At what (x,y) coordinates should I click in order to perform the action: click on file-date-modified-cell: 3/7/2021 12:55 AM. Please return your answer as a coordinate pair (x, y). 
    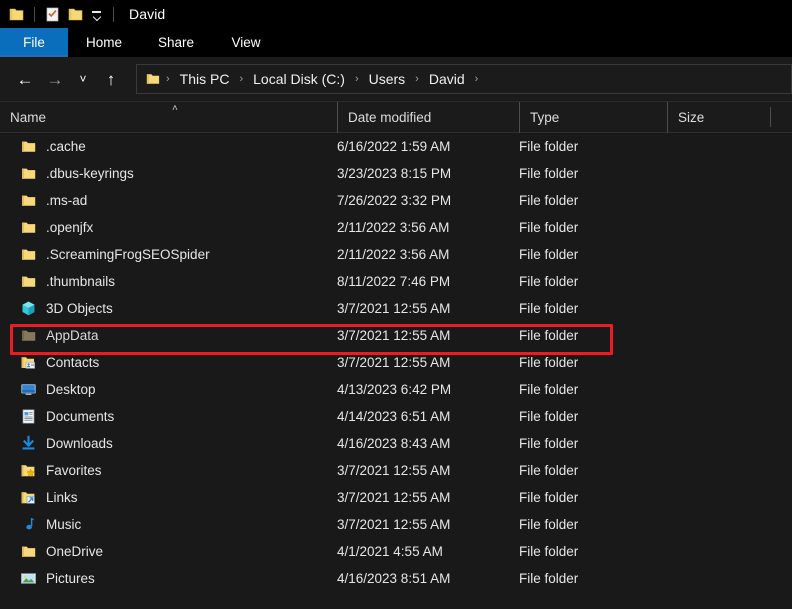
    Looking at the image, I should click on (394, 335).